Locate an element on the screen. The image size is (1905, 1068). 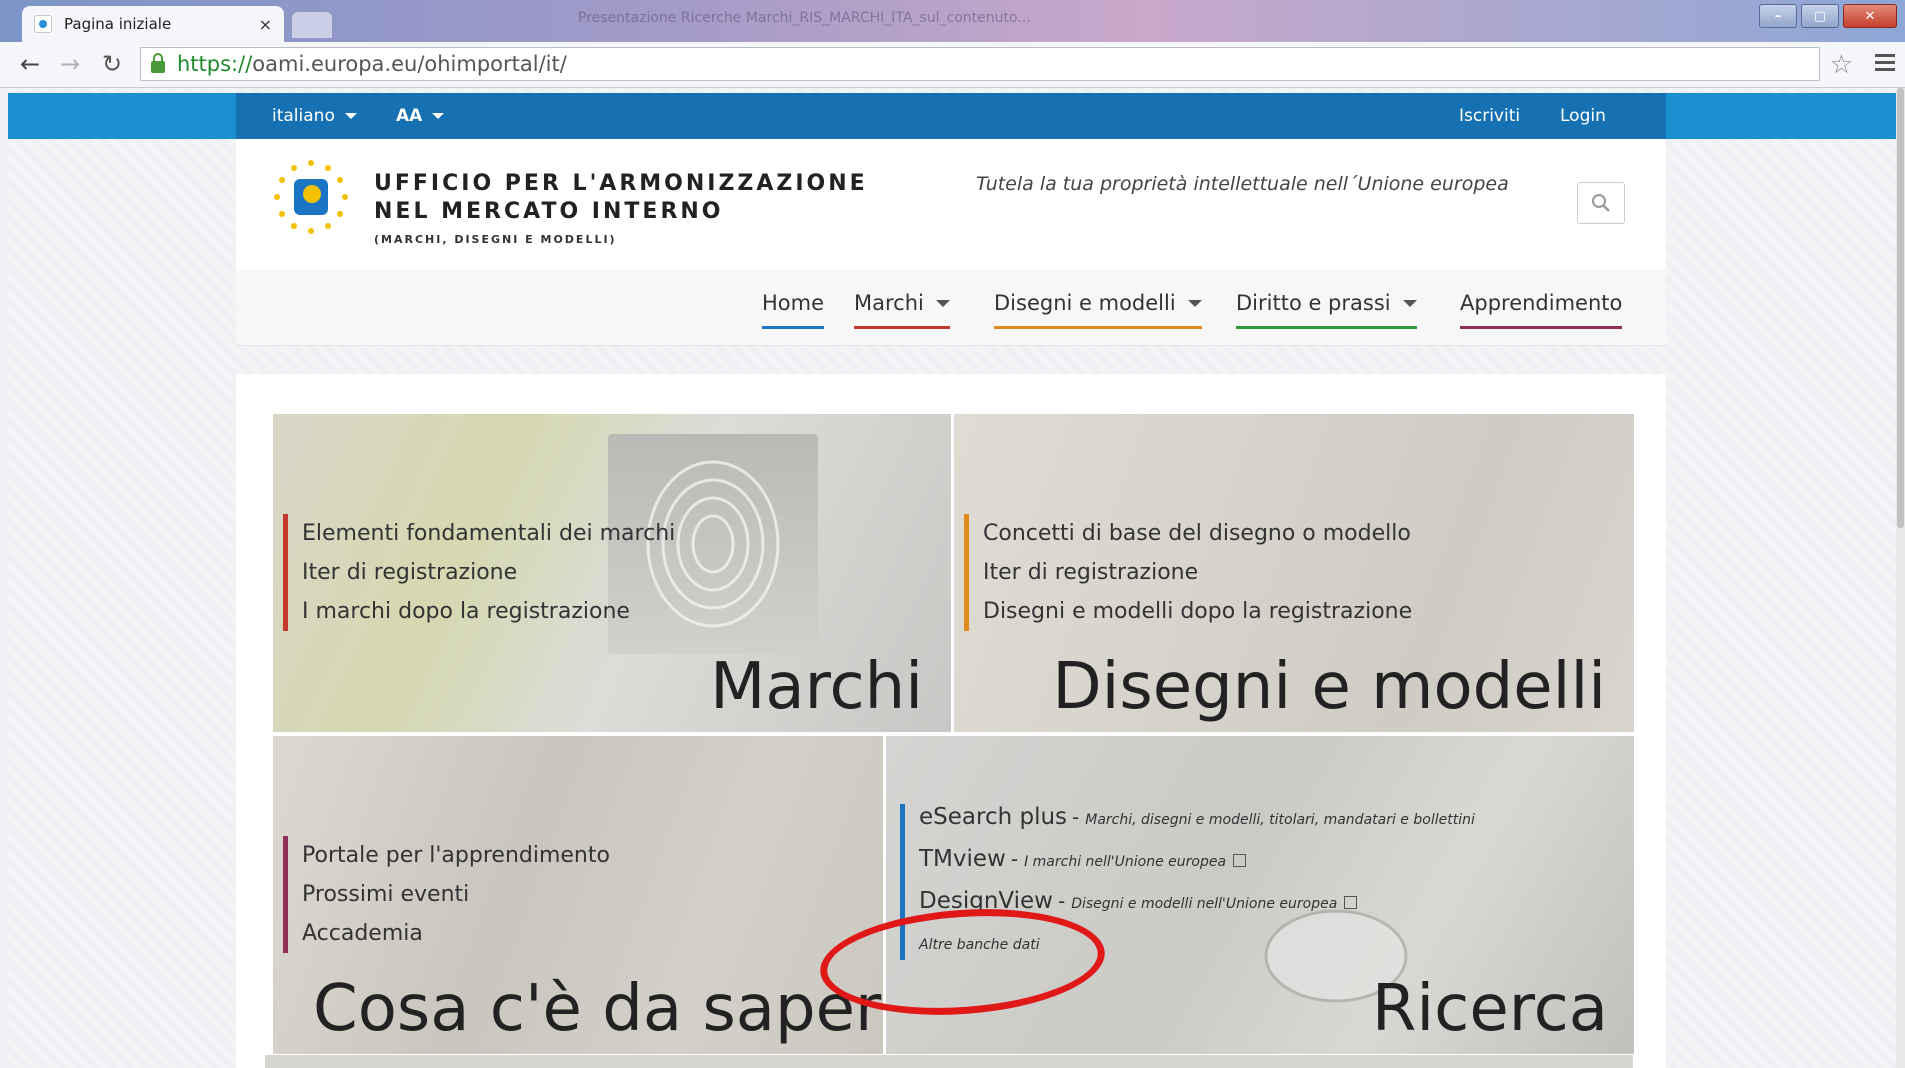
disegni-link-dopo: Disegni e modelli dopo la registrazione is located at coordinates (1197, 611).